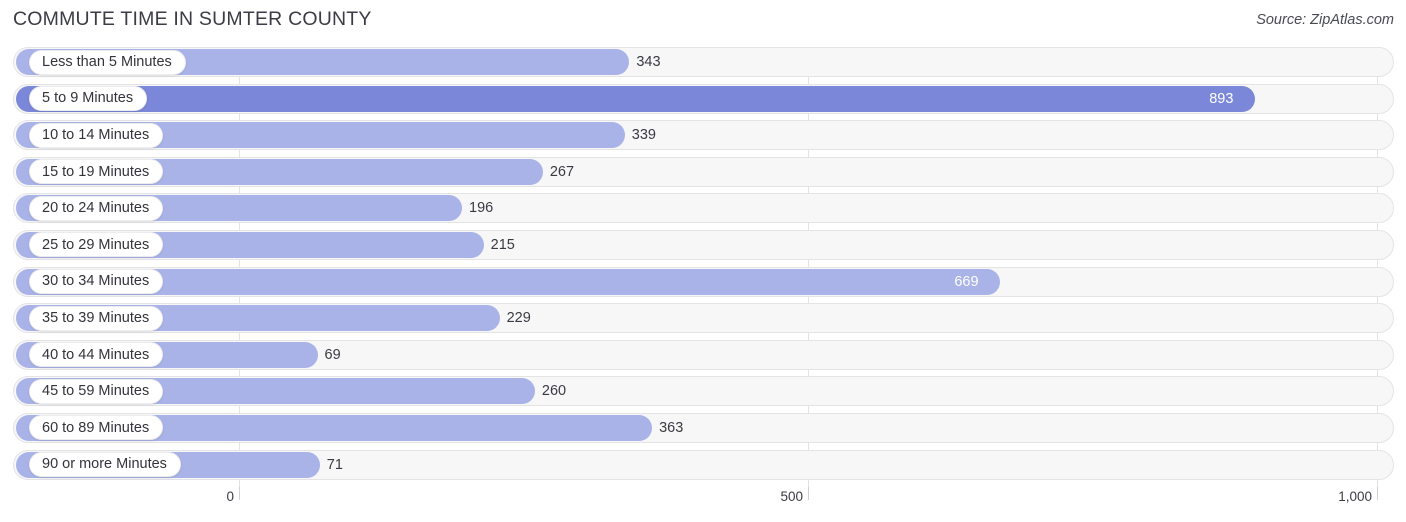 Image resolution: width=1406 pixels, height=522 pixels. I want to click on bar-label: 25 to 29 Minutes, so click(96, 244).